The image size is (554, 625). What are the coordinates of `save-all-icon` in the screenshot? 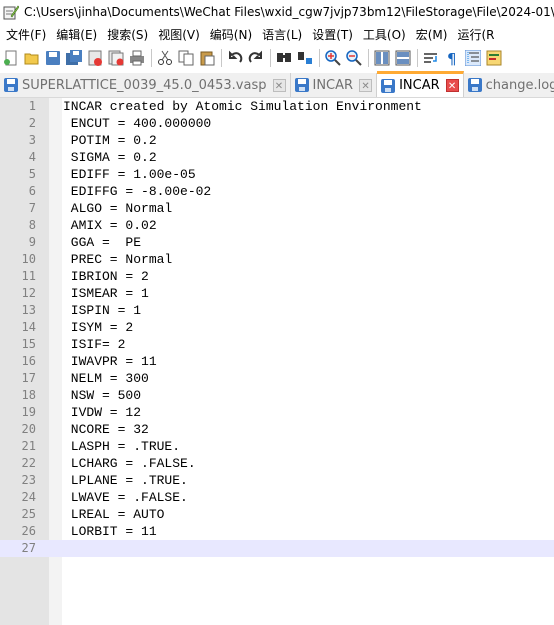 It's located at (74, 58).